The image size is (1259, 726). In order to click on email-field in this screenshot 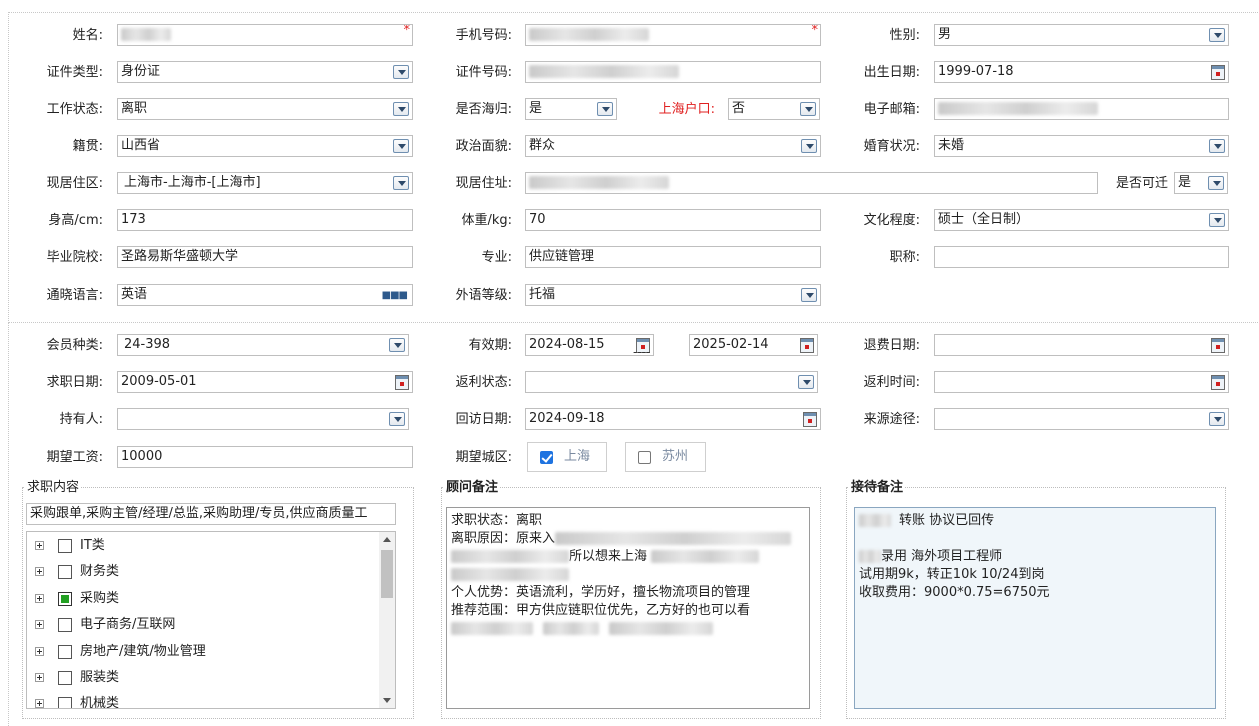, I will do `click(1081, 109)`.